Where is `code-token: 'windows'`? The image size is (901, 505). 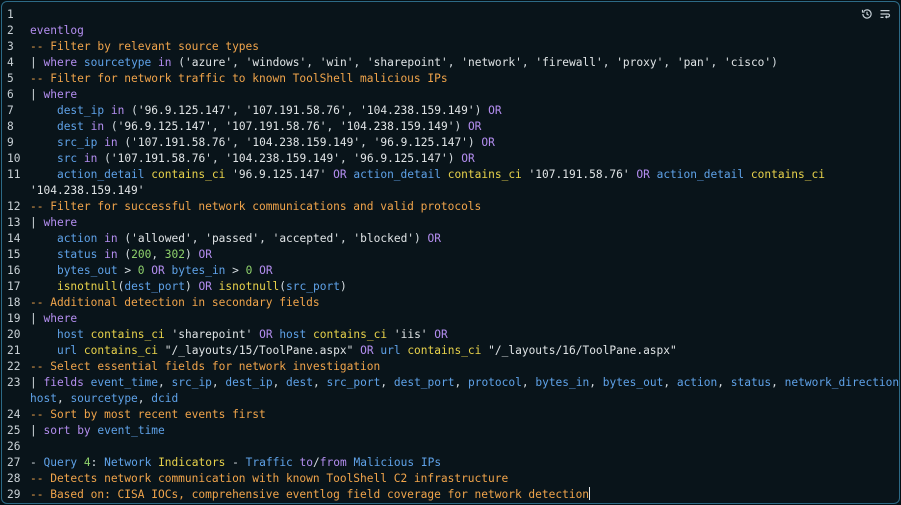 code-token: 'windows' is located at coordinates (276, 62).